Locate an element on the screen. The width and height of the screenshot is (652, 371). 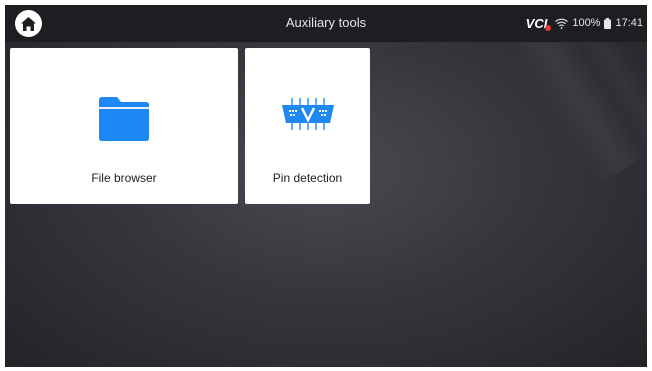
wifi-icon is located at coordinates (562, 23).